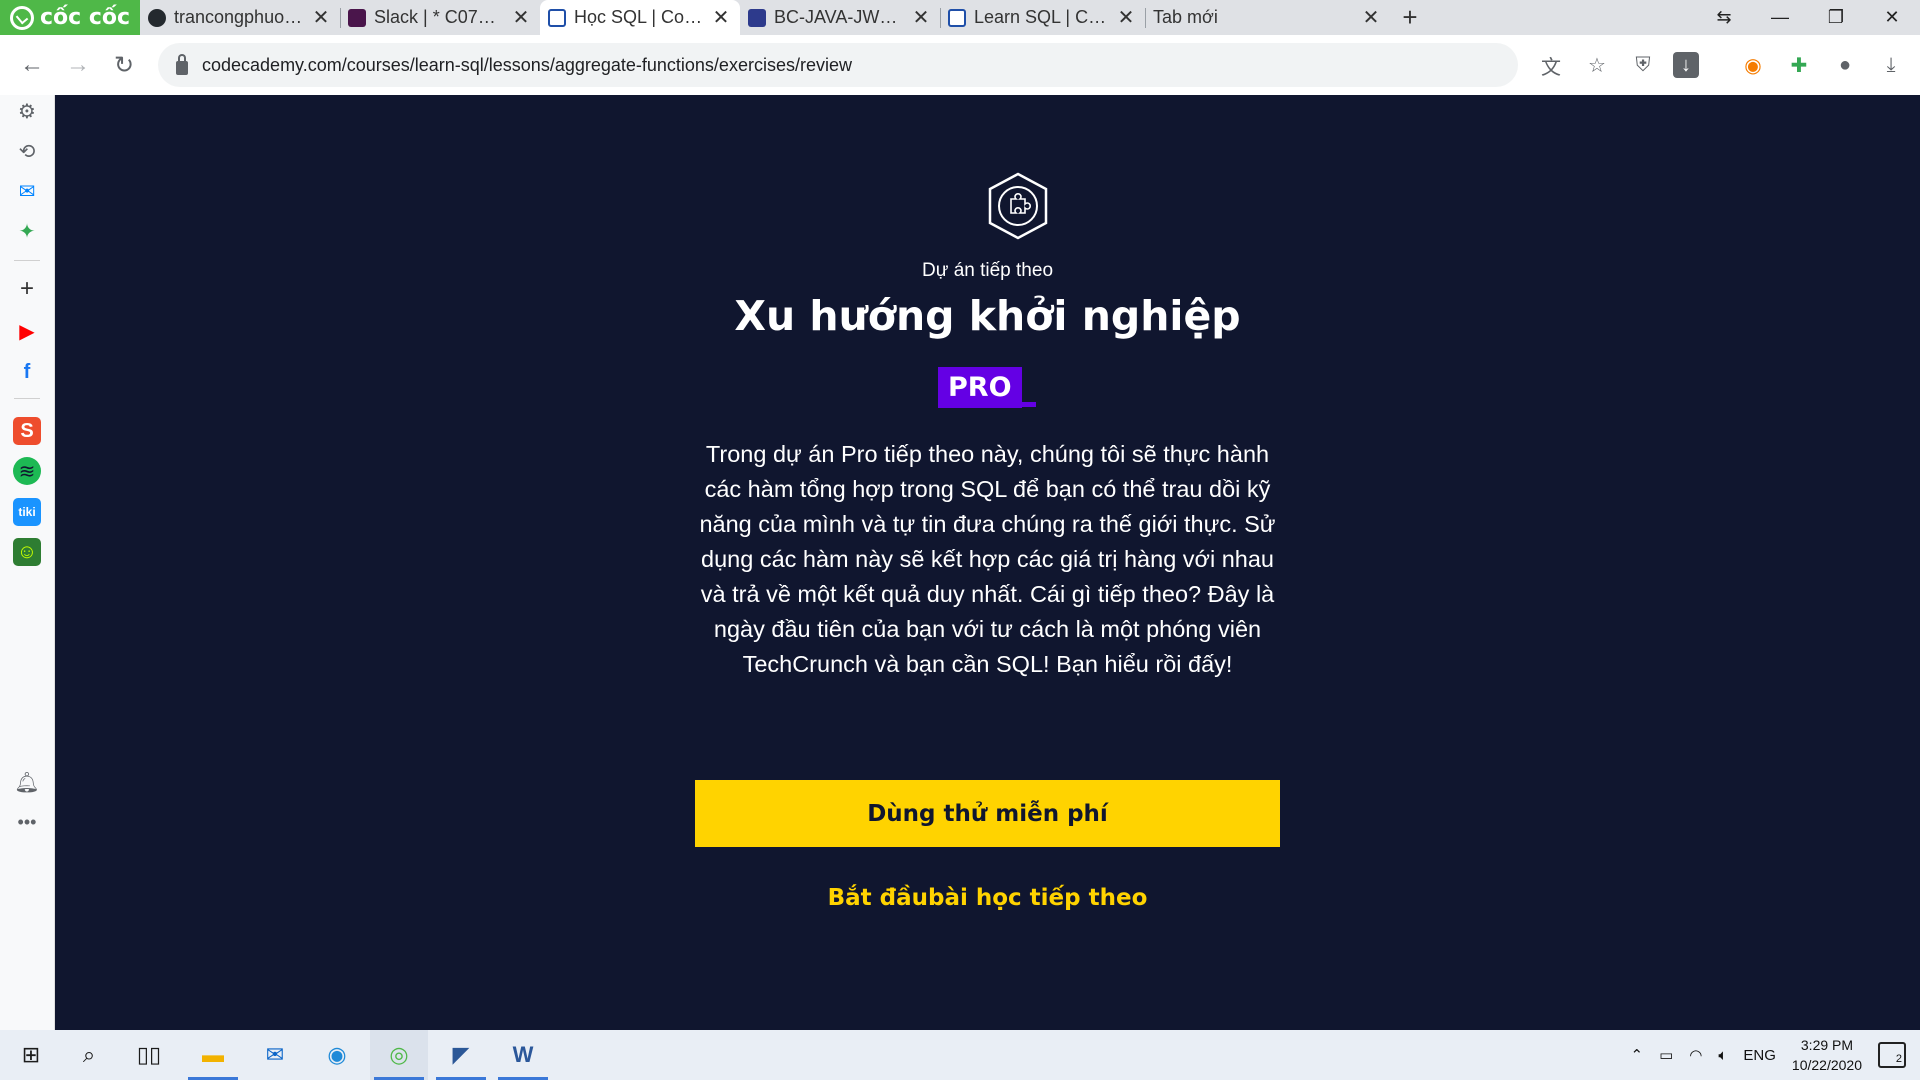 Image resolution: width=1920 pixels, height=1080 pixels. I want to click on coccoc-taskbar-icon: ◎, so click(399, 1055).